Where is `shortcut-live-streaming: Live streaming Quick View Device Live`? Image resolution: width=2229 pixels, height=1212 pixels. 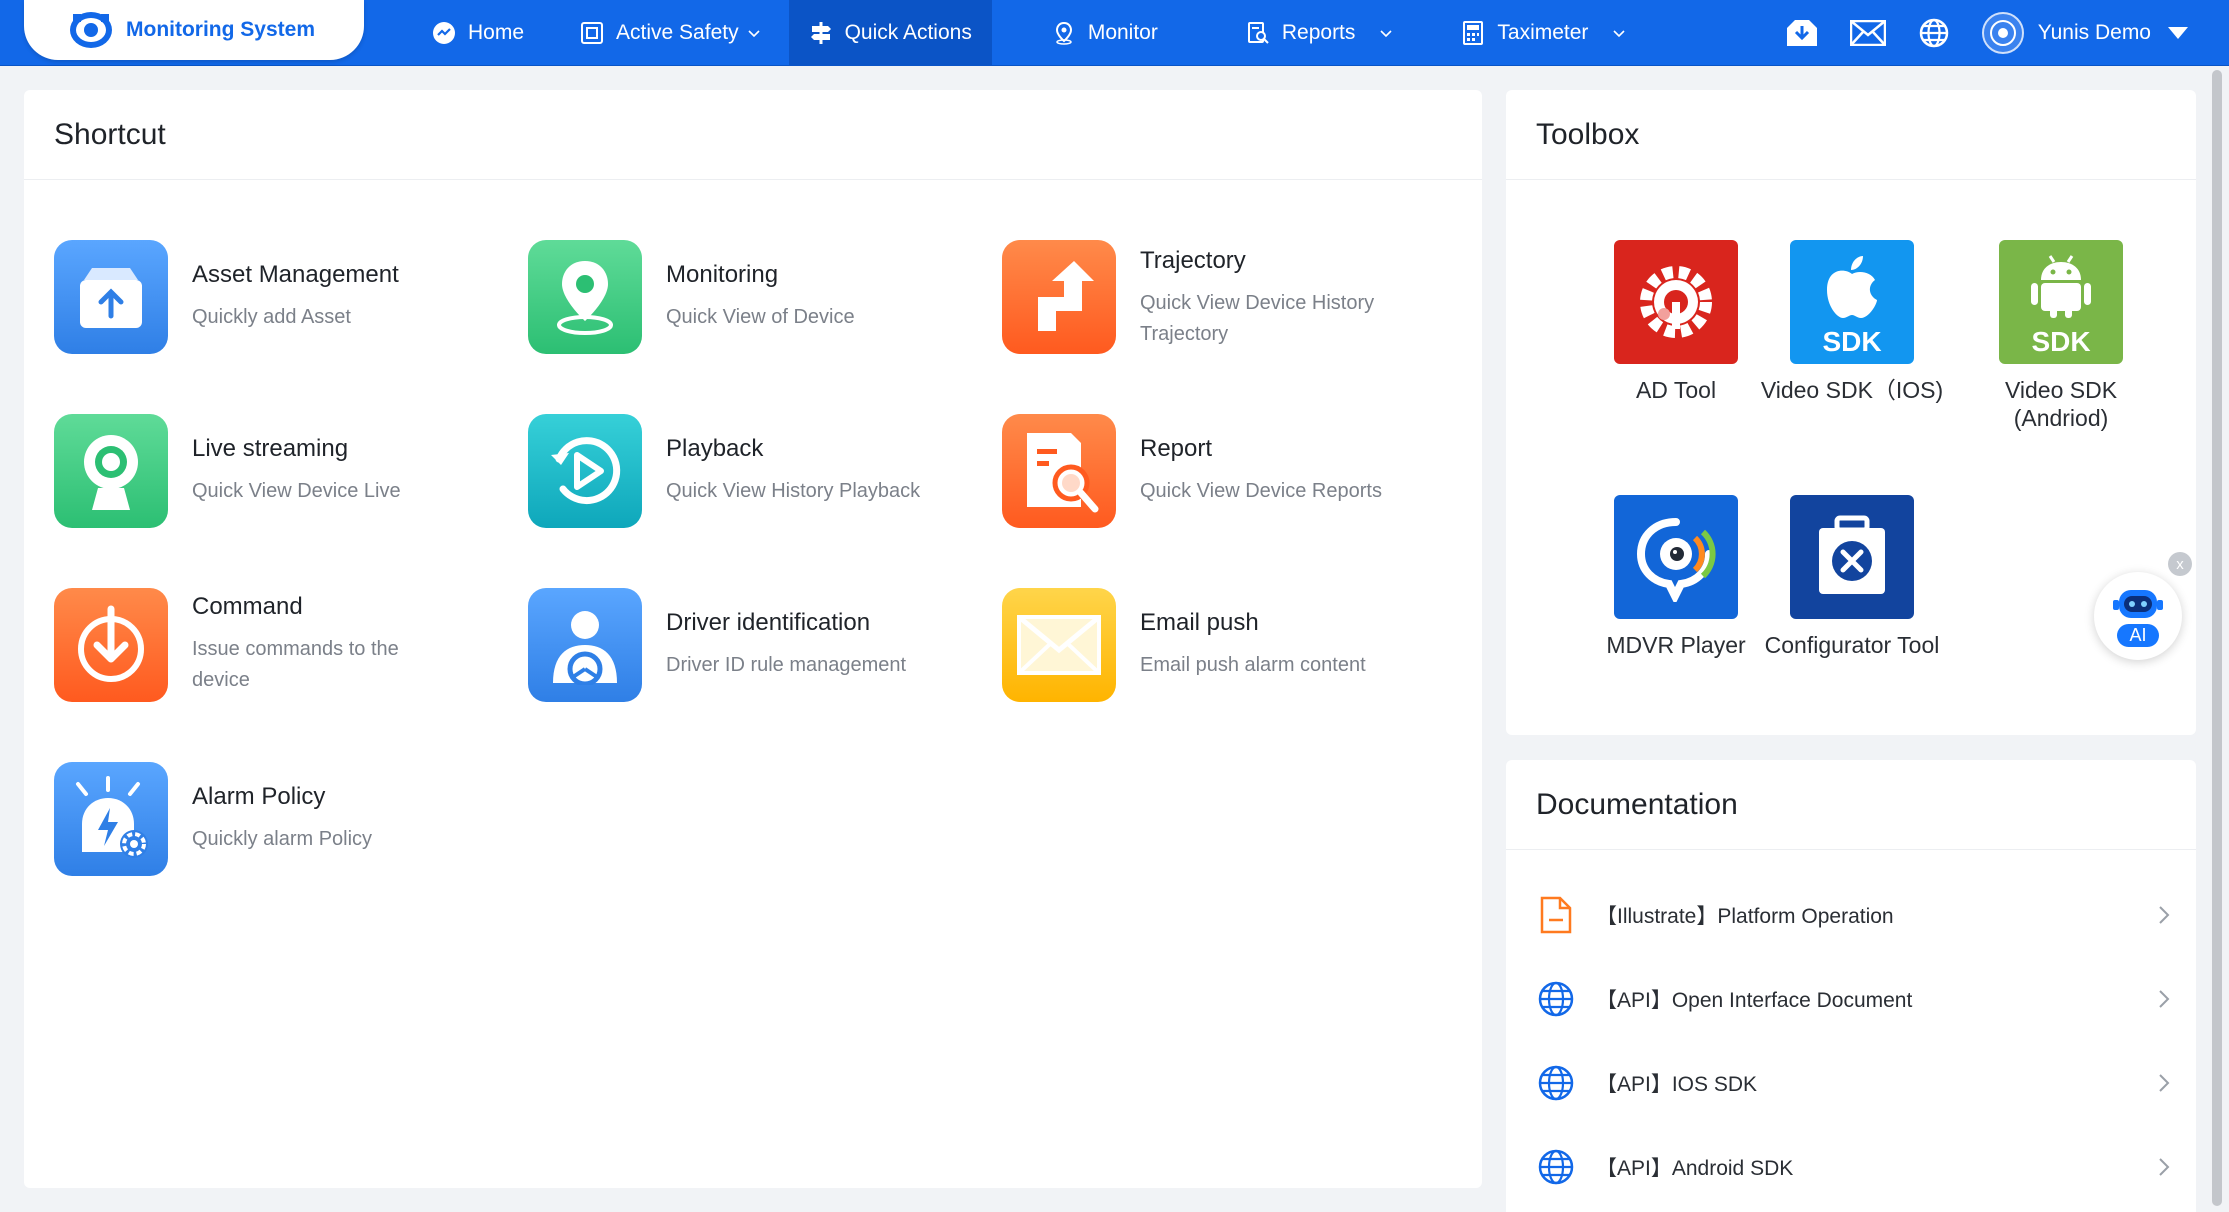 shortcut-live-streaming: Live streaming Quick View Device Live is located at coordinates (293, 471).